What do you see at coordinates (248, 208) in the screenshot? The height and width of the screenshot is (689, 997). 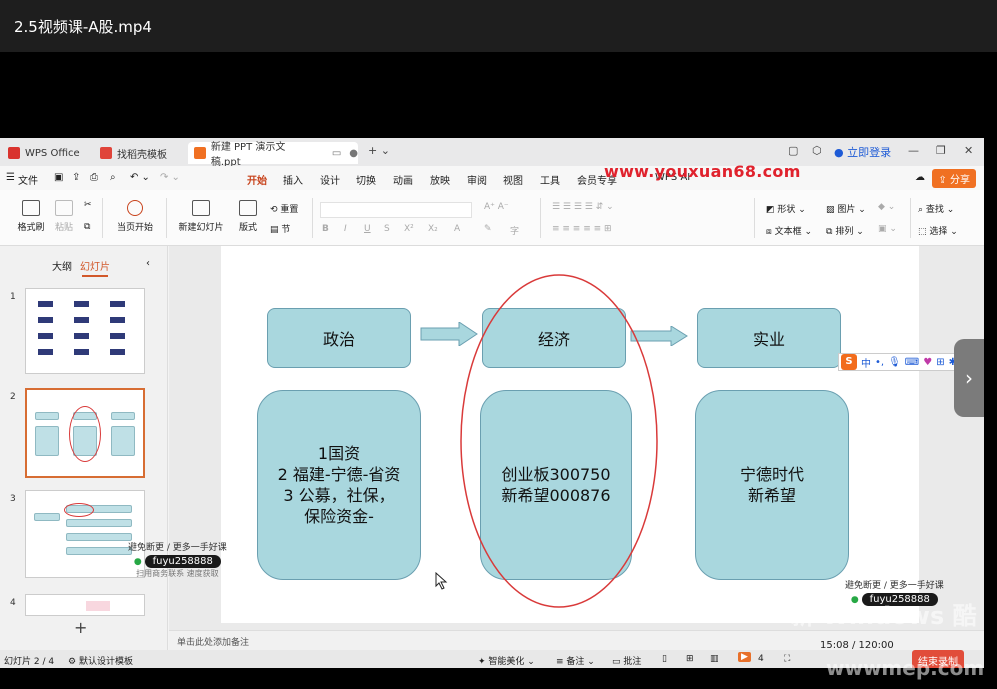 I see `layout-icon` at bounding box center [248, 208].